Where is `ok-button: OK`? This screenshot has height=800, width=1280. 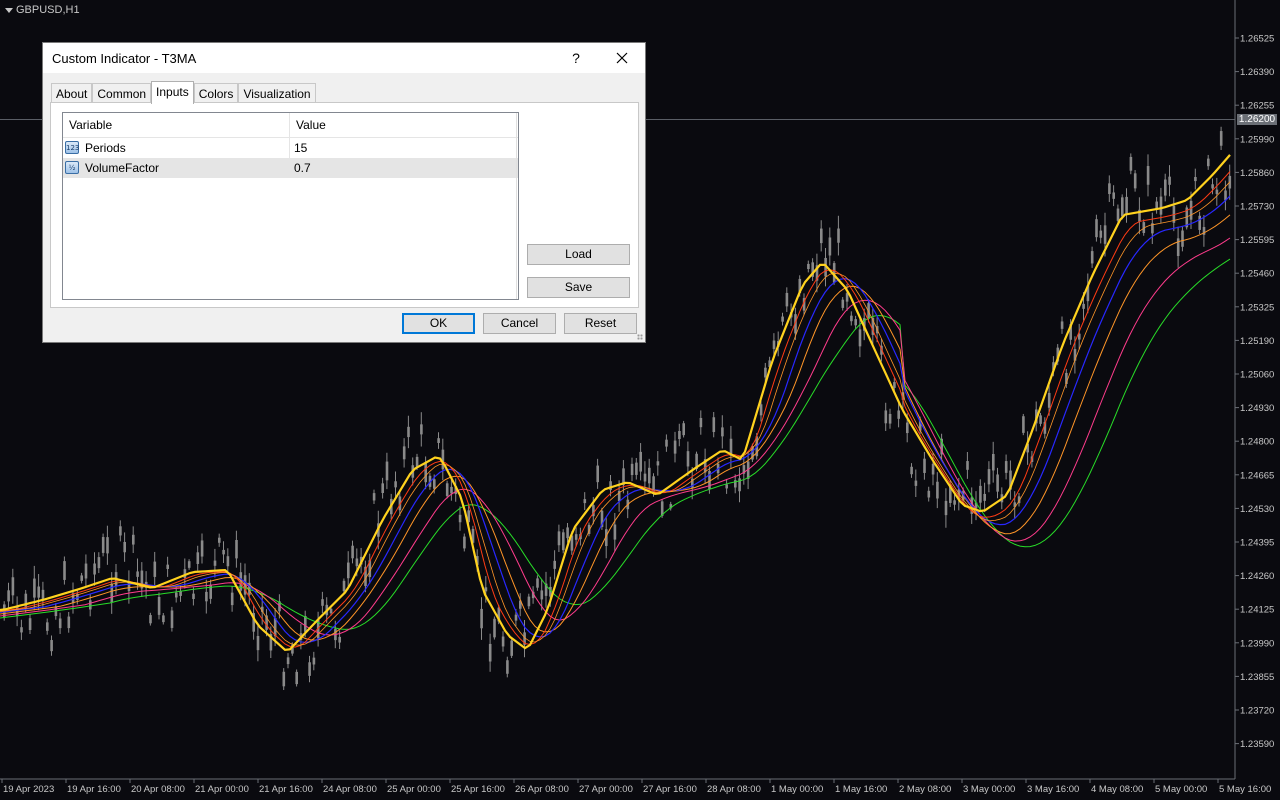
ok-button: OK is located at coordinates (438, 323).